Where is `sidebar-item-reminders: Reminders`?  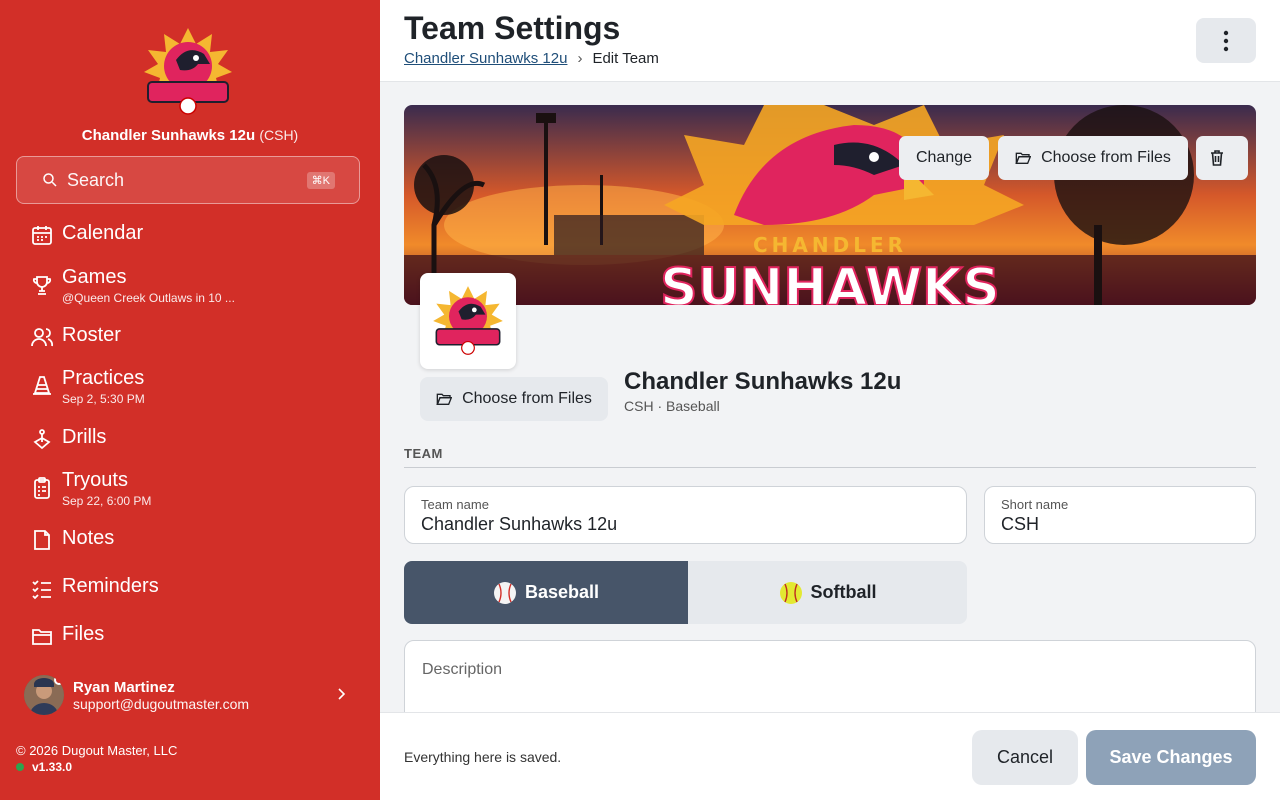 sidebar-item-reminders: Reminders is located at coordinates (94, 587).